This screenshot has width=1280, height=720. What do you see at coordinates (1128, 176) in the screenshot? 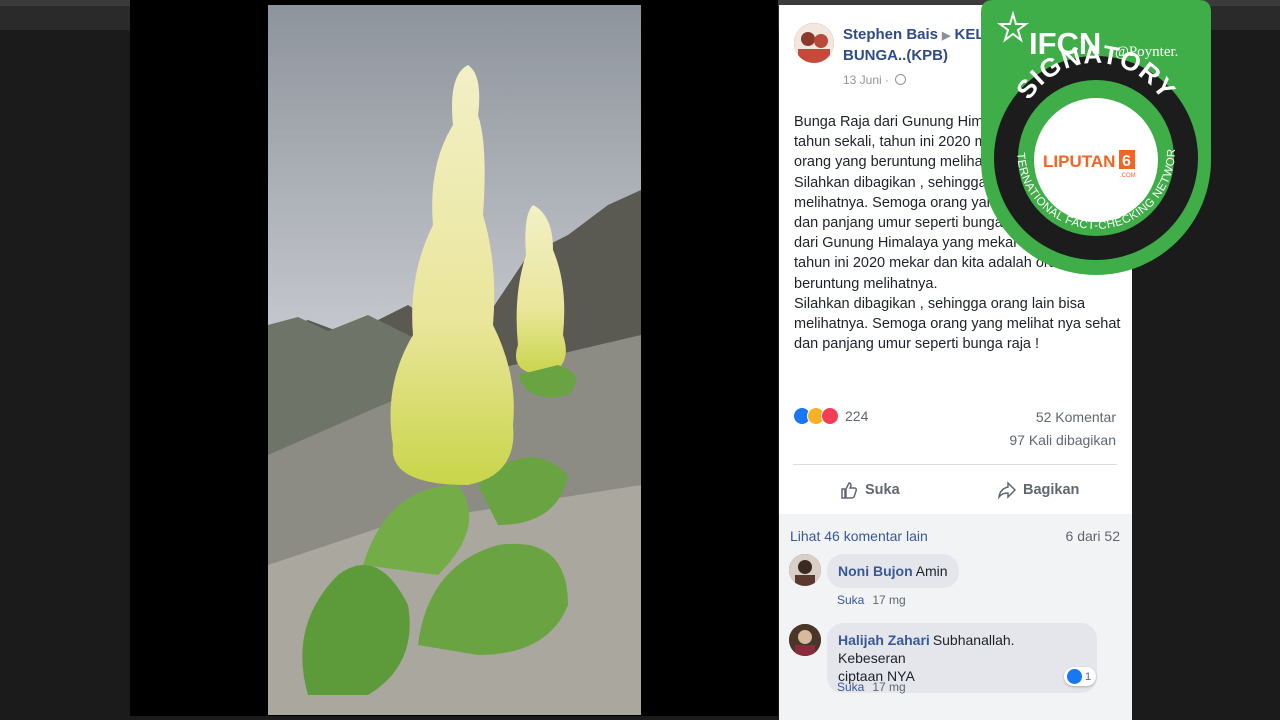
I see `liputan-domain: .COM` at bounding box center [1128, 176].